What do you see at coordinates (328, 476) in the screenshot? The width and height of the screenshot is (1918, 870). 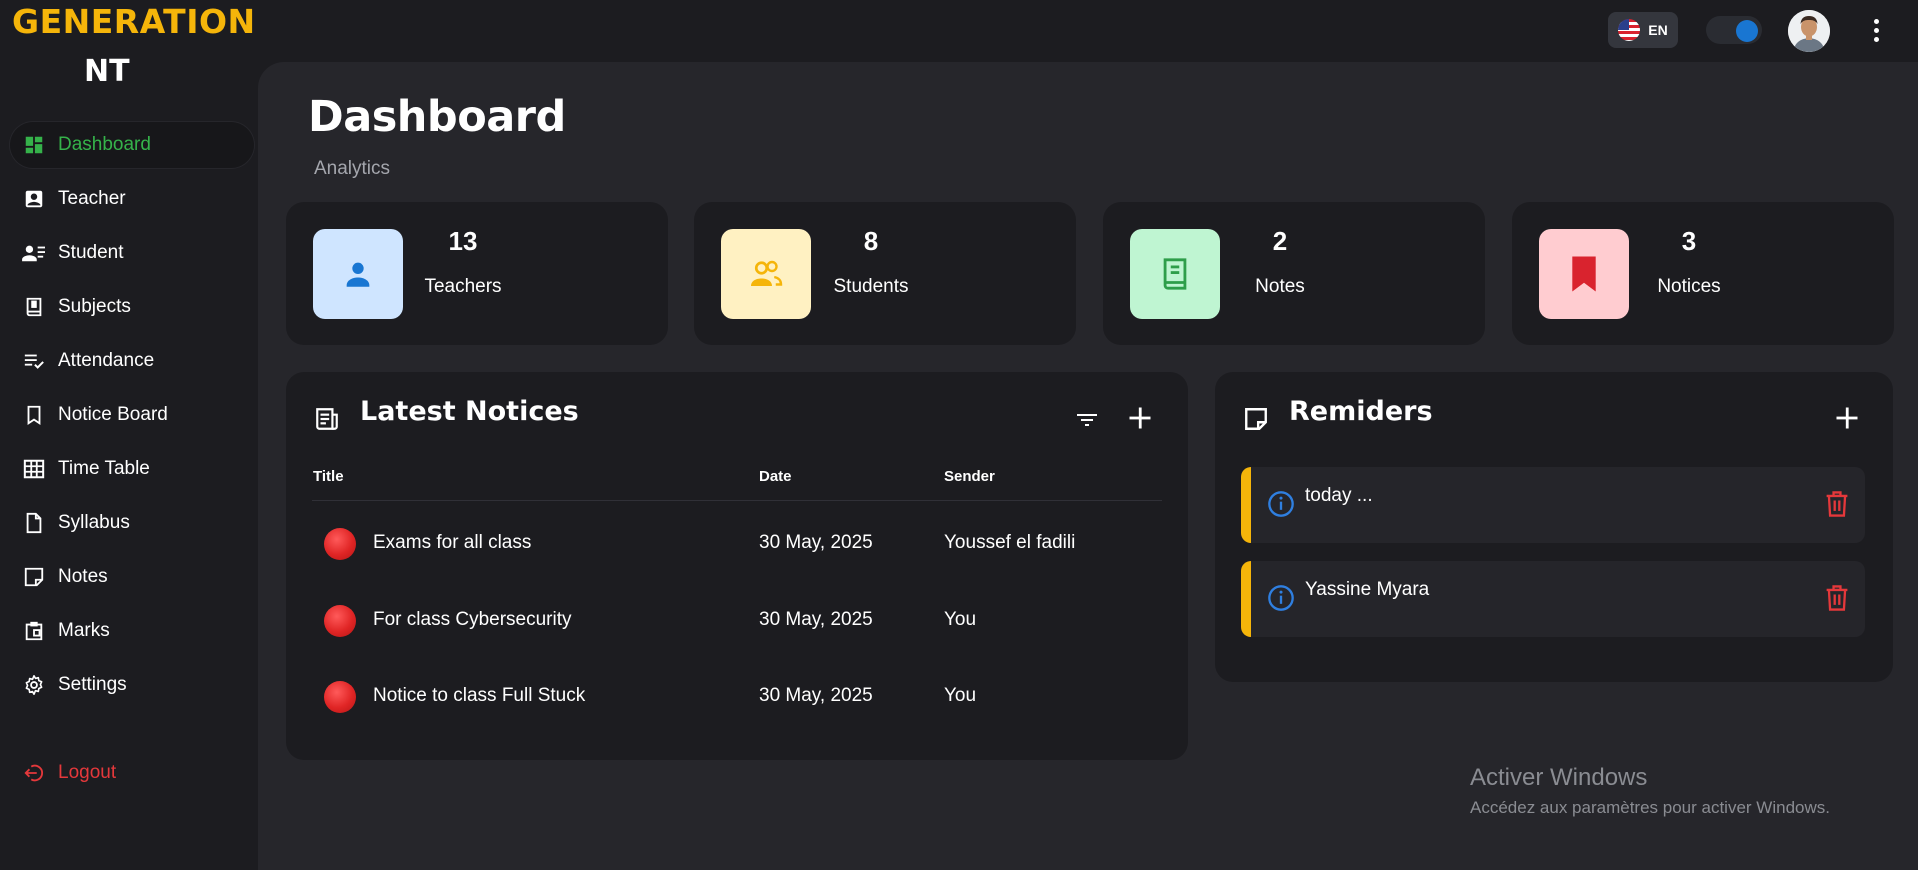 I see `column-header-title: Title` at bounding box center [328, 476].